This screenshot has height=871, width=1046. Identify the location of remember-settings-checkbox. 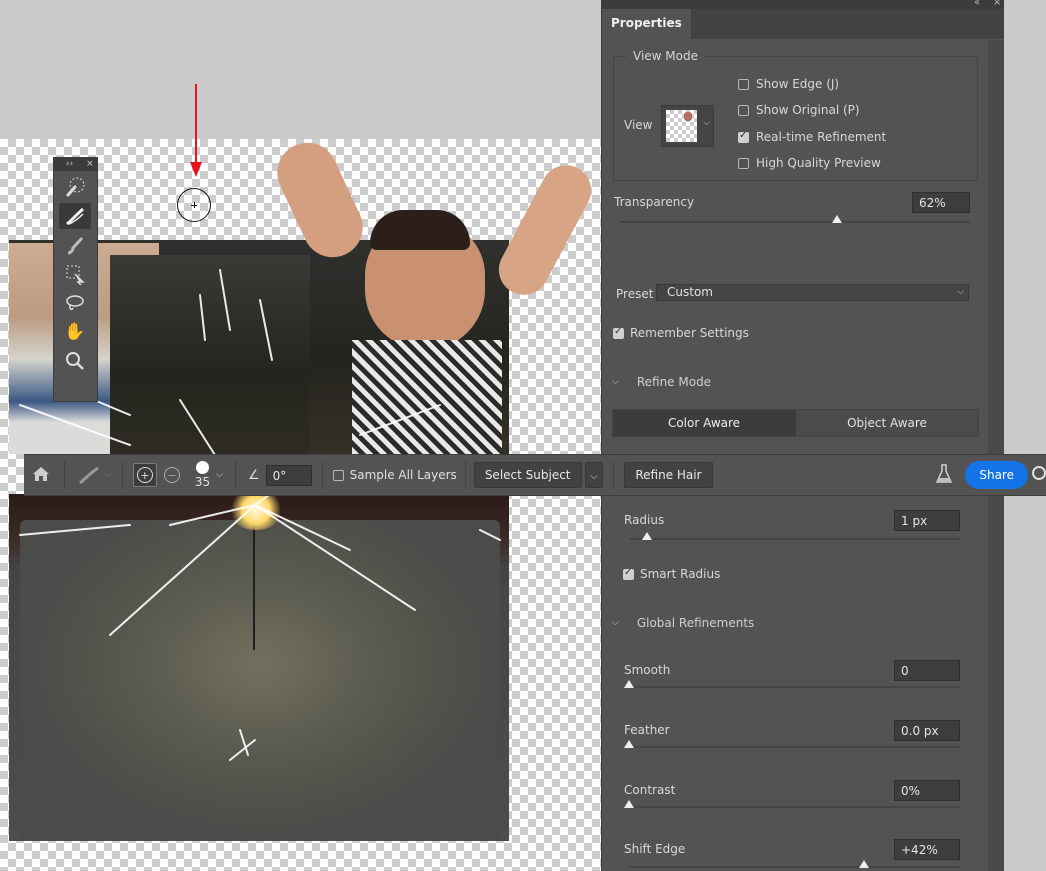
(618, 332).